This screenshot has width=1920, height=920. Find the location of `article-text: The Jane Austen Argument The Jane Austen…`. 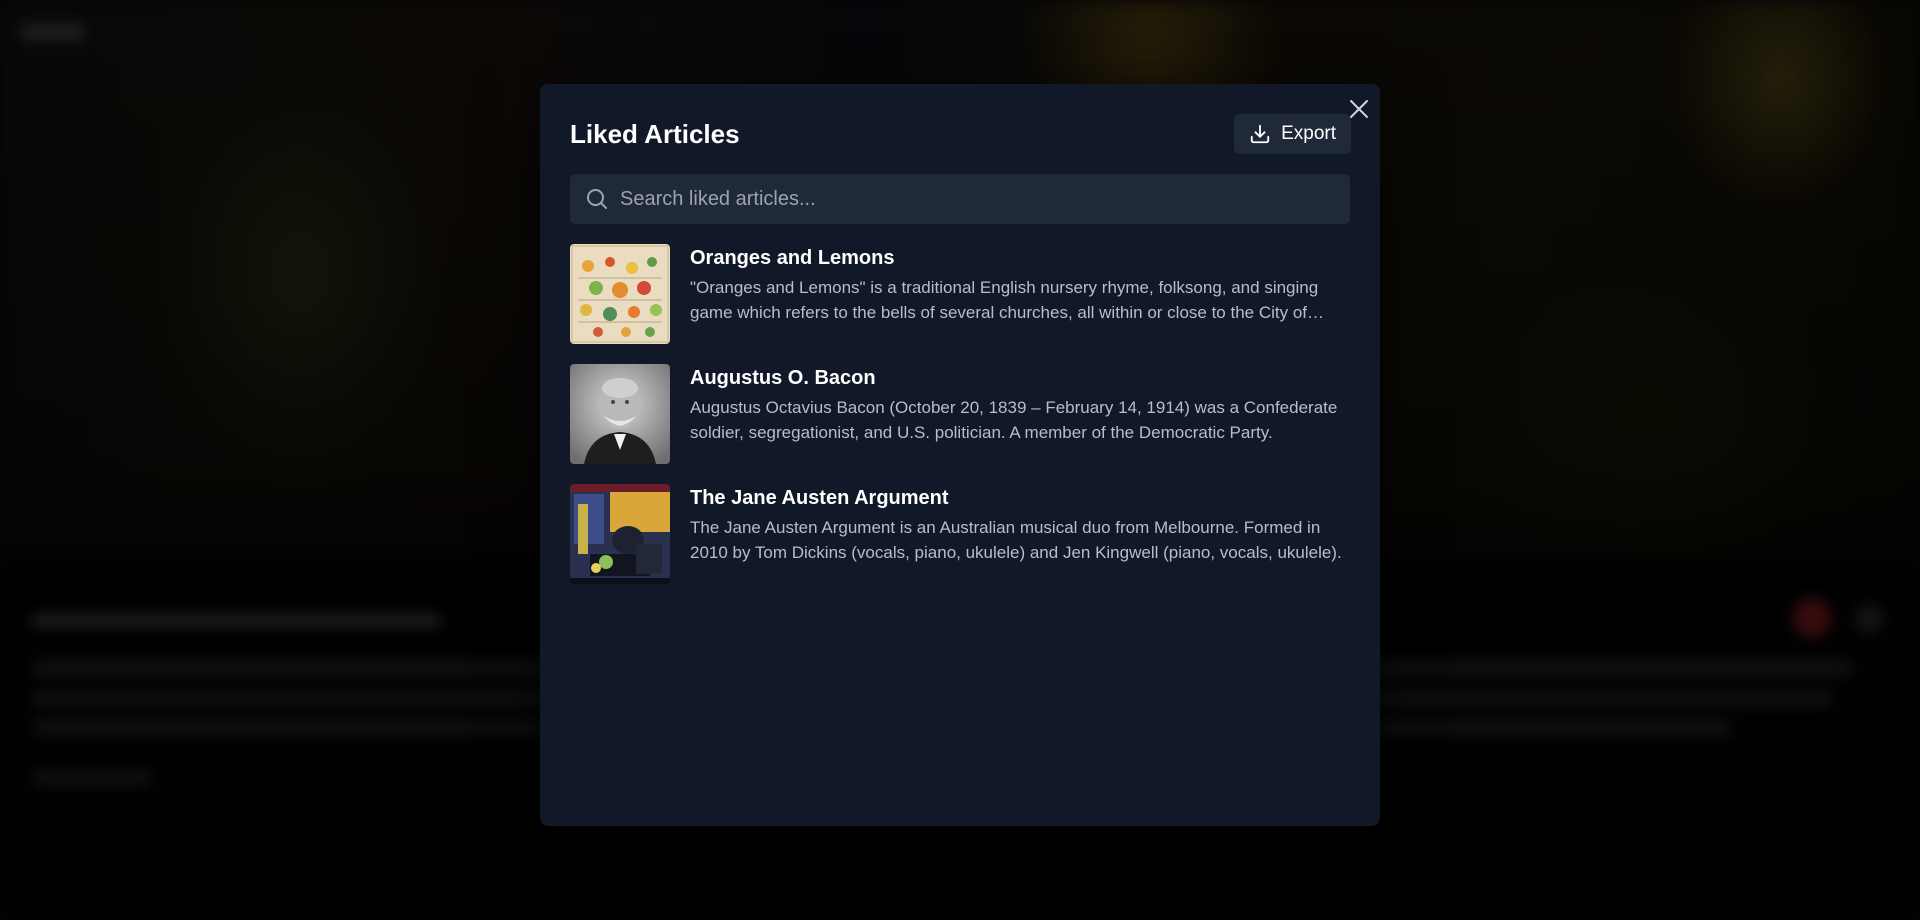

article-text: The Jane Austen Argument The Jane Austen… is located at coordinates (1020, 524).